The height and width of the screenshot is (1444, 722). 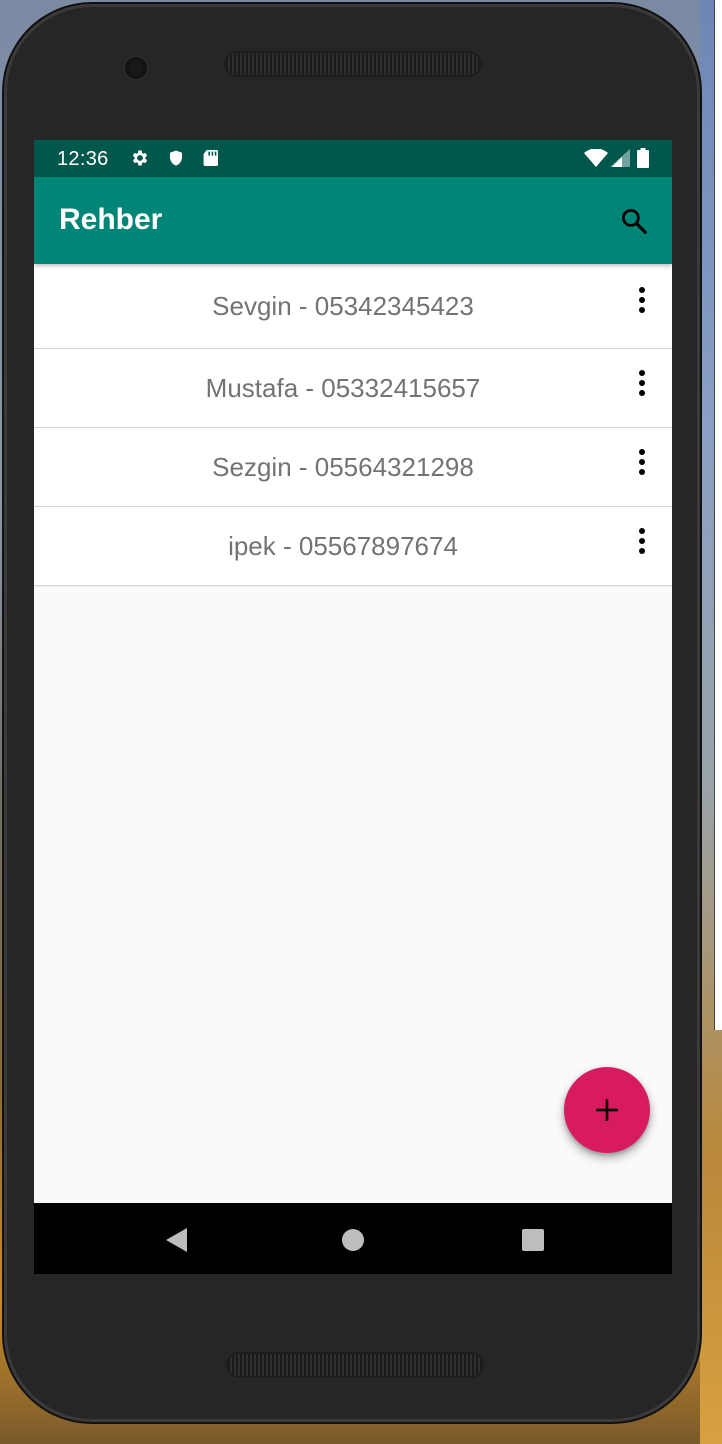 What do you see at coordinates (620, 158) in the screenshot?
I see `signal-icon` at bounding box center [620, 158].